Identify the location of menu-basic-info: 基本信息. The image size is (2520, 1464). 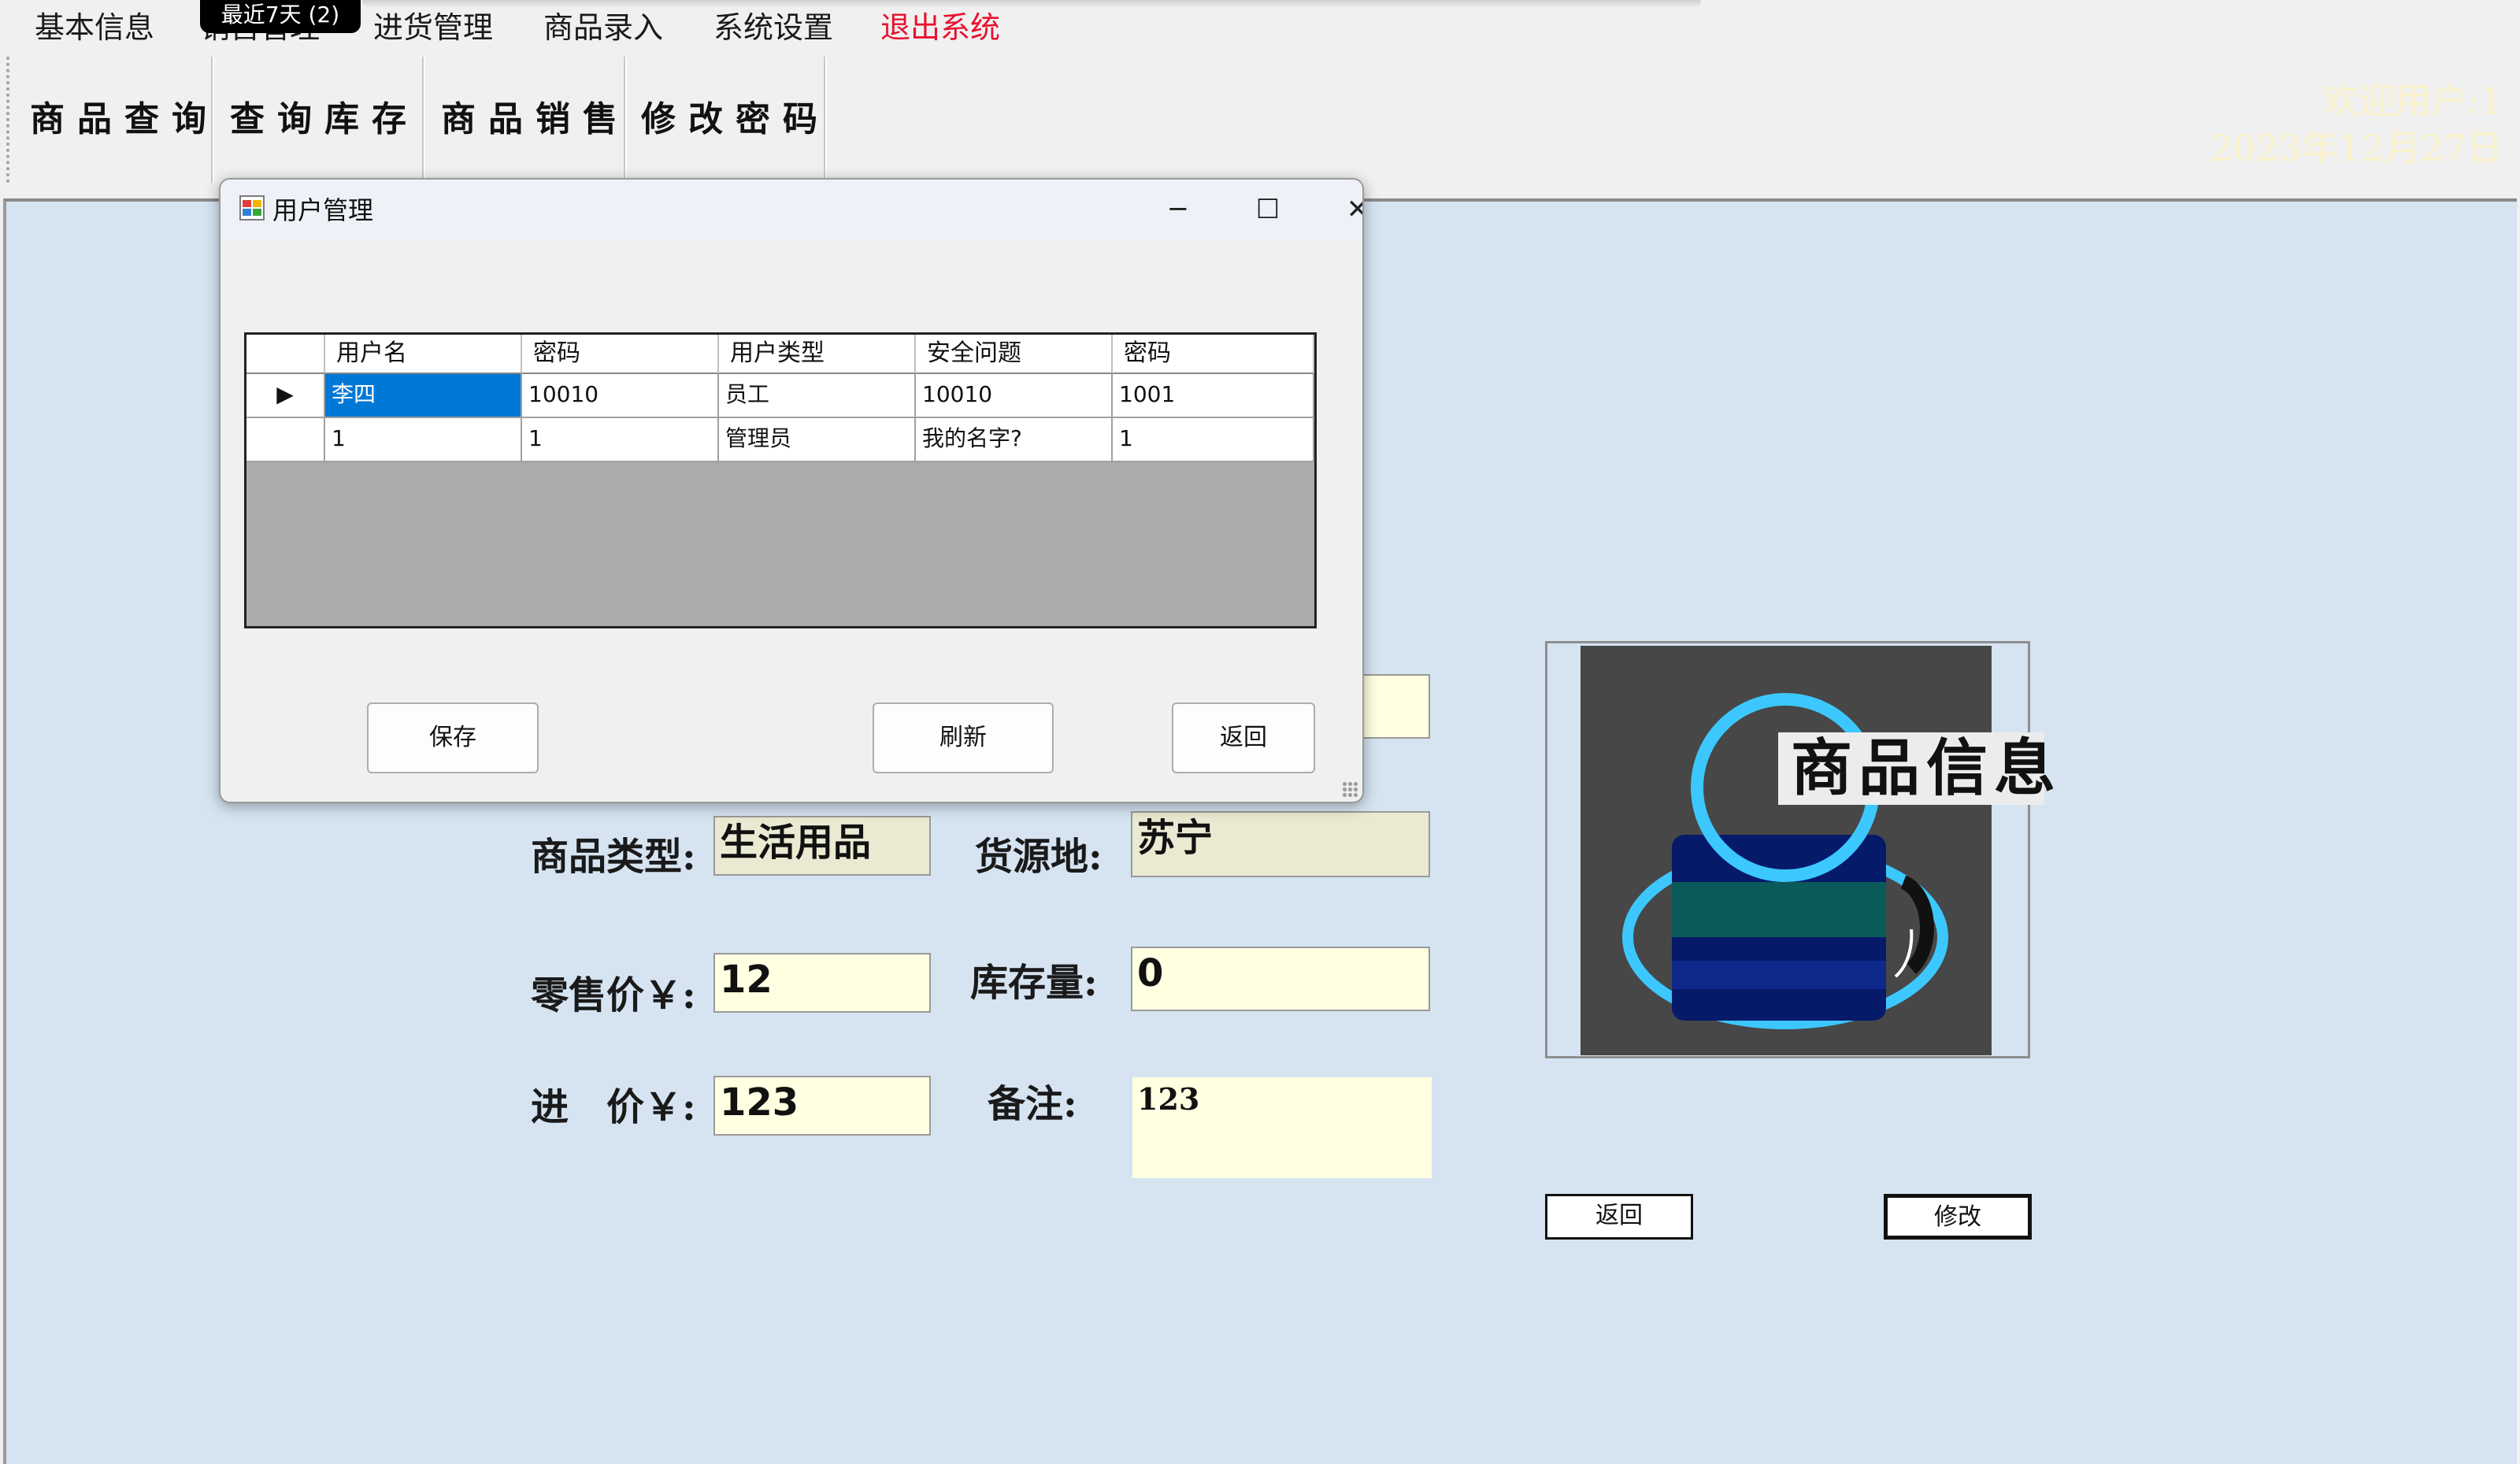
(94, 24).